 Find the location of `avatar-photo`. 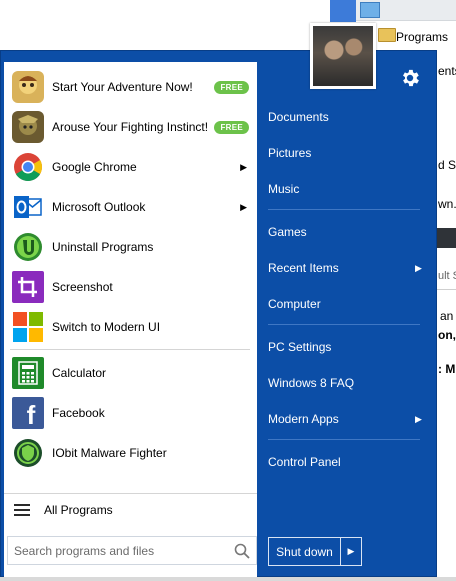

avatar-photo is located at coordinates (343, 56).